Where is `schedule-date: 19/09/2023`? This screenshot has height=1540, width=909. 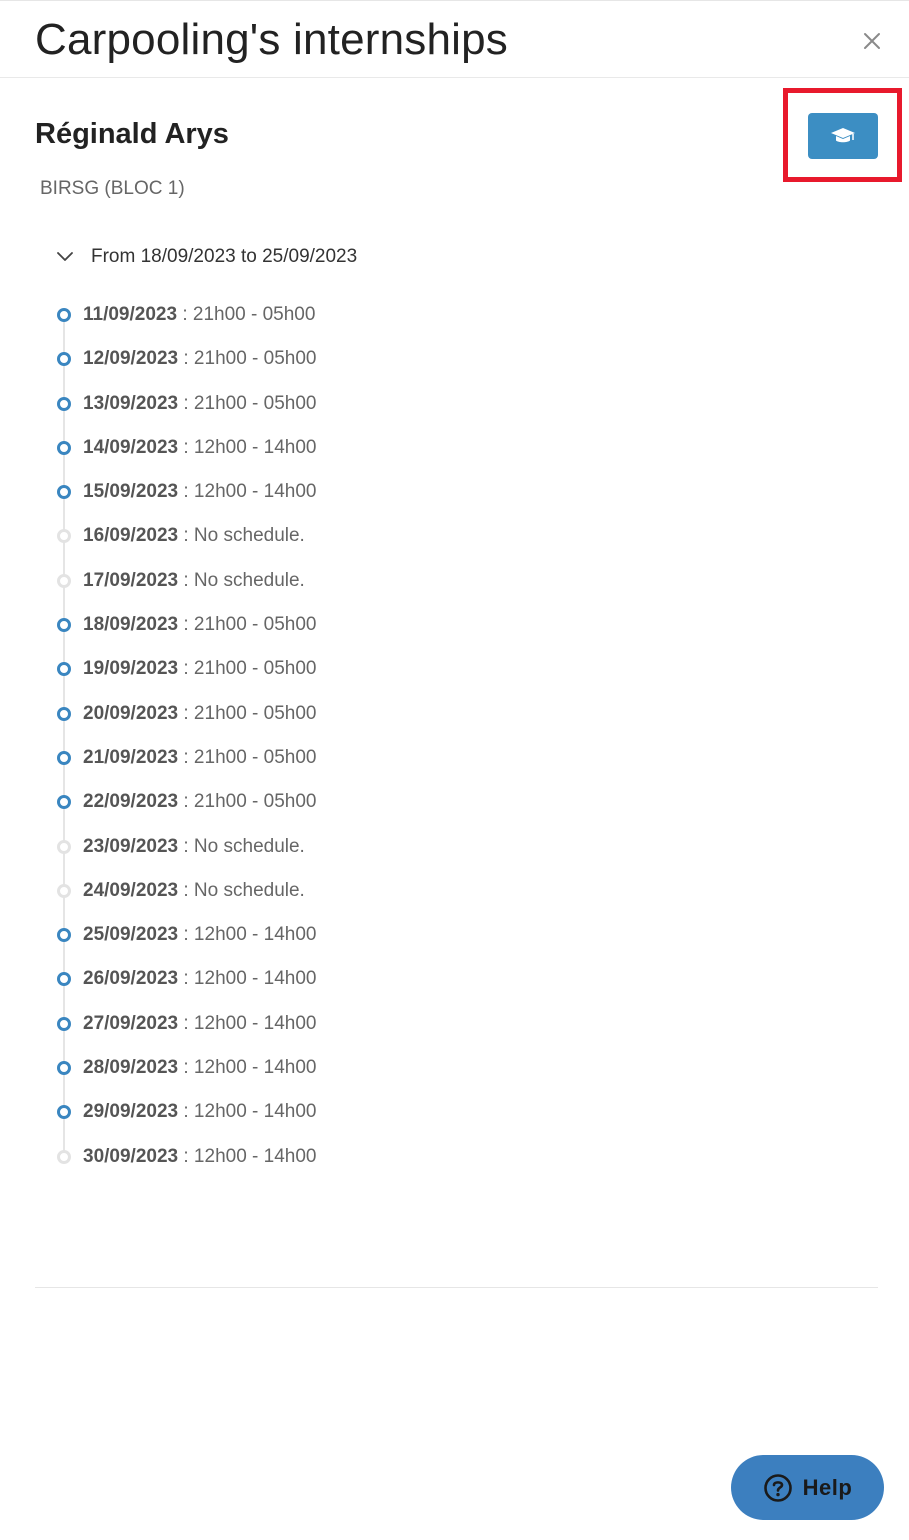
schedule-date: 19/09/2023 is located at coordinates (131, 669).